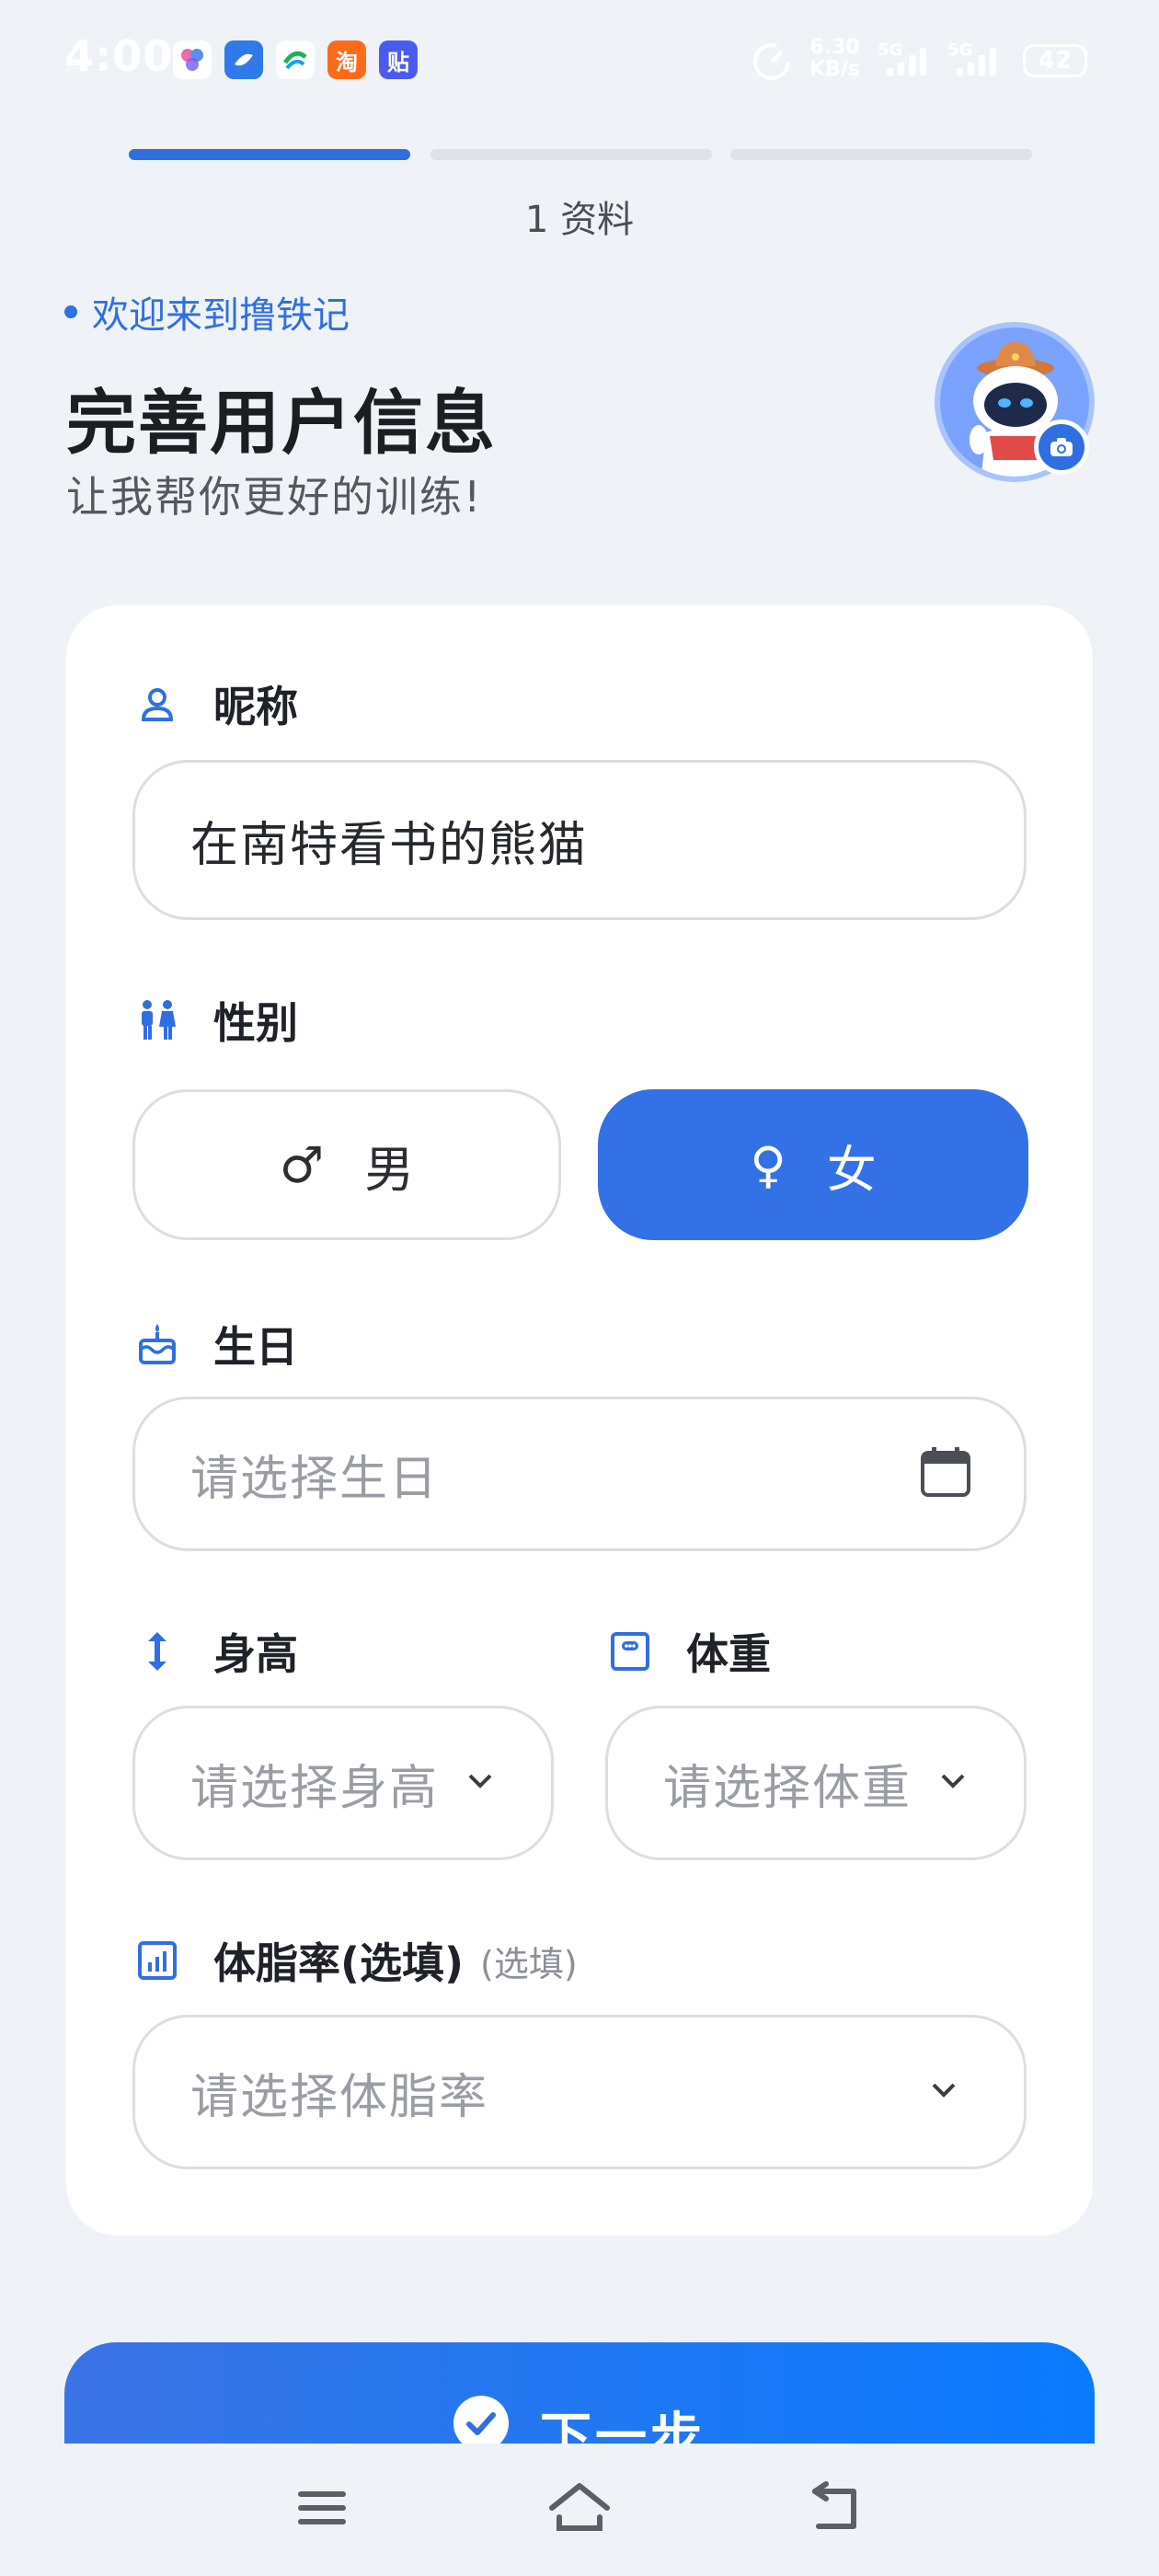  I want to click on weight-label: 体重, so click(690, 1651).